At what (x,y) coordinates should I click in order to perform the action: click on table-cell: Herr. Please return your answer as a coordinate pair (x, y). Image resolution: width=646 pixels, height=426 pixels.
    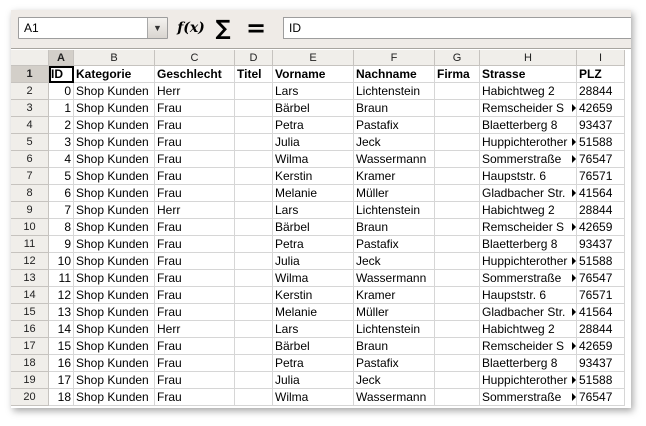
    Looking at the image, I should click on (195, 210).